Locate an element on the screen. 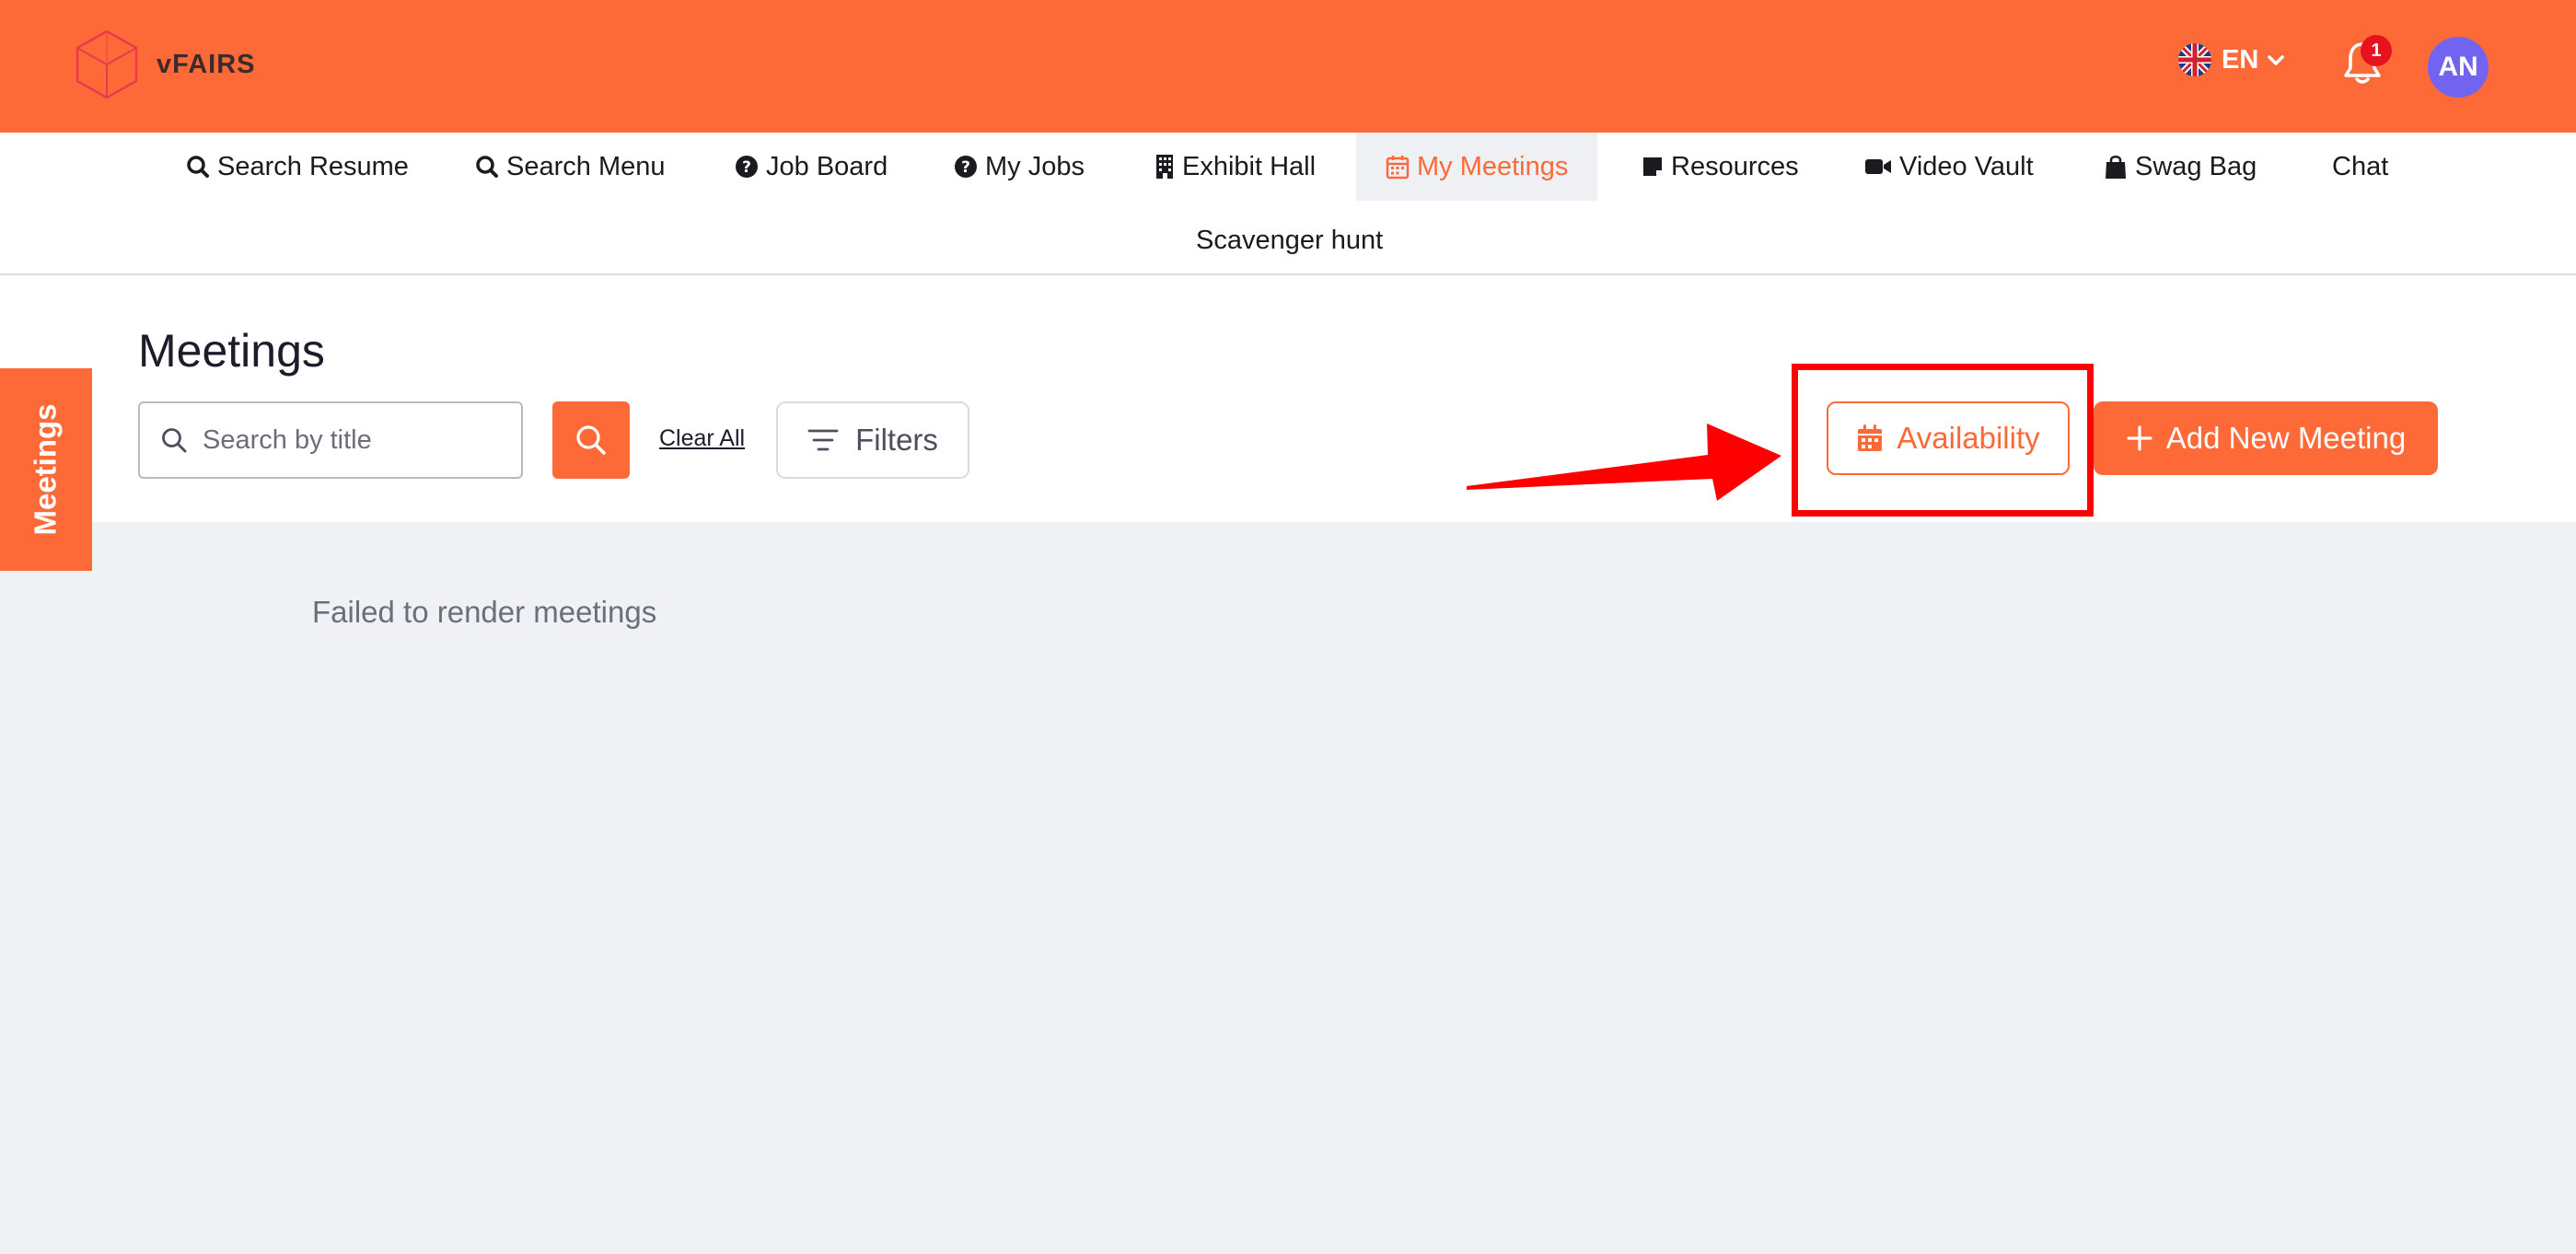  nav-label: Chat is located at coordinates (2360, 166).